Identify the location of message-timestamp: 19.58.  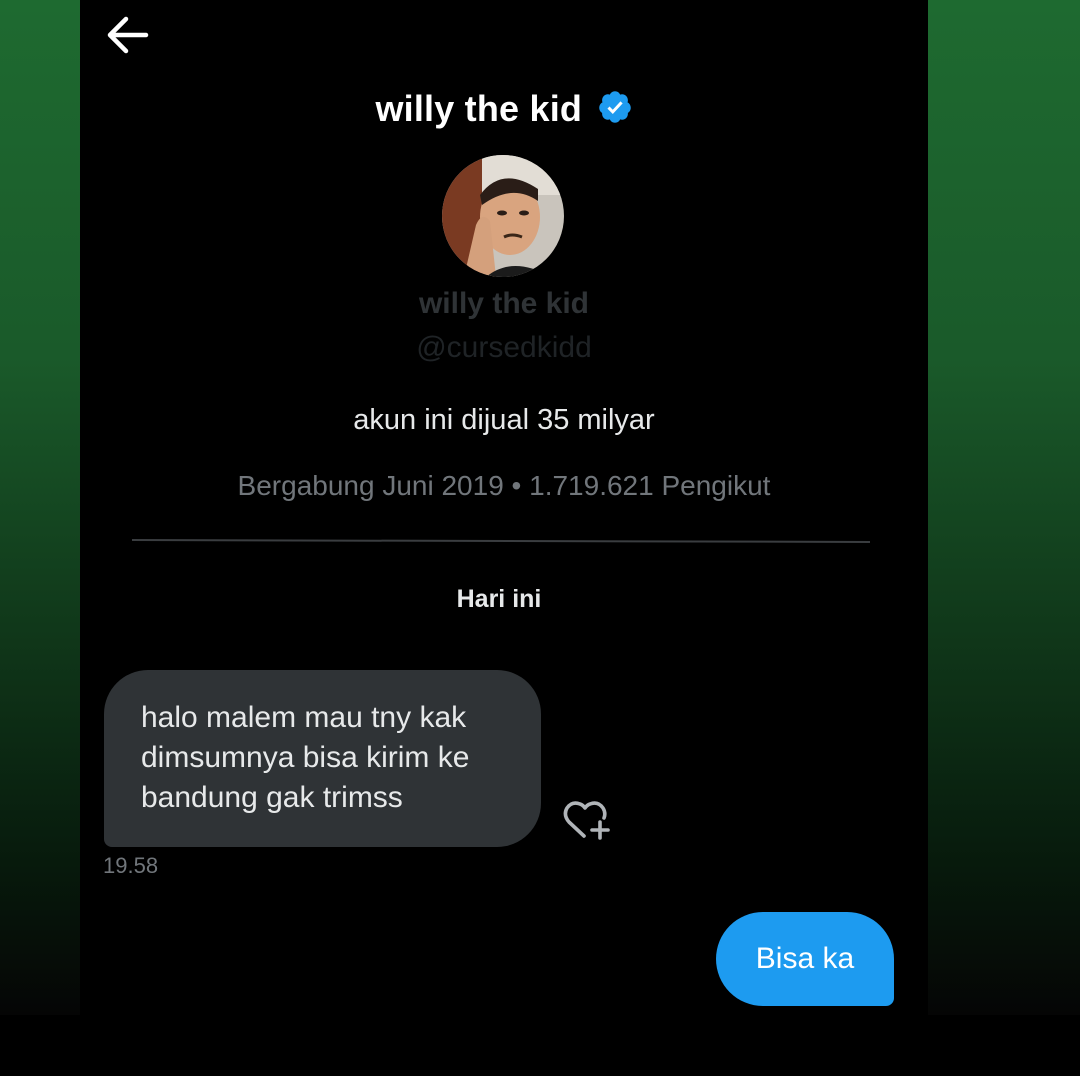
(131, 865).